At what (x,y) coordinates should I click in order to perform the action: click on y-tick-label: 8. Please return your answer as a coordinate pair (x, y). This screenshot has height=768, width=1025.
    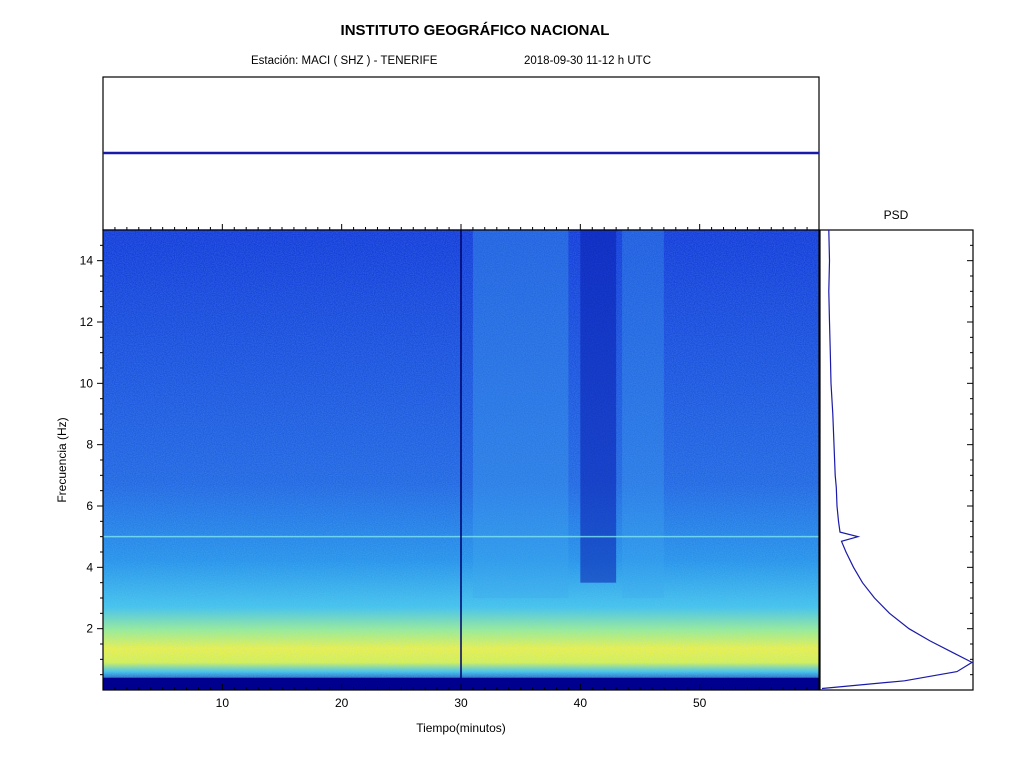
    Looking at the image, I should click on (89, 445).